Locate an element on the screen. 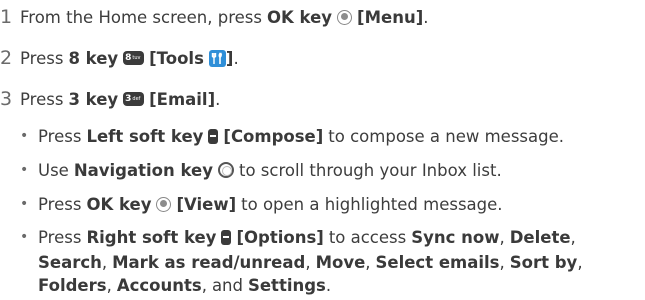 The height and width of the screenshot is (300, 645). key-letters: tuv is located at coordinates (136, 58).